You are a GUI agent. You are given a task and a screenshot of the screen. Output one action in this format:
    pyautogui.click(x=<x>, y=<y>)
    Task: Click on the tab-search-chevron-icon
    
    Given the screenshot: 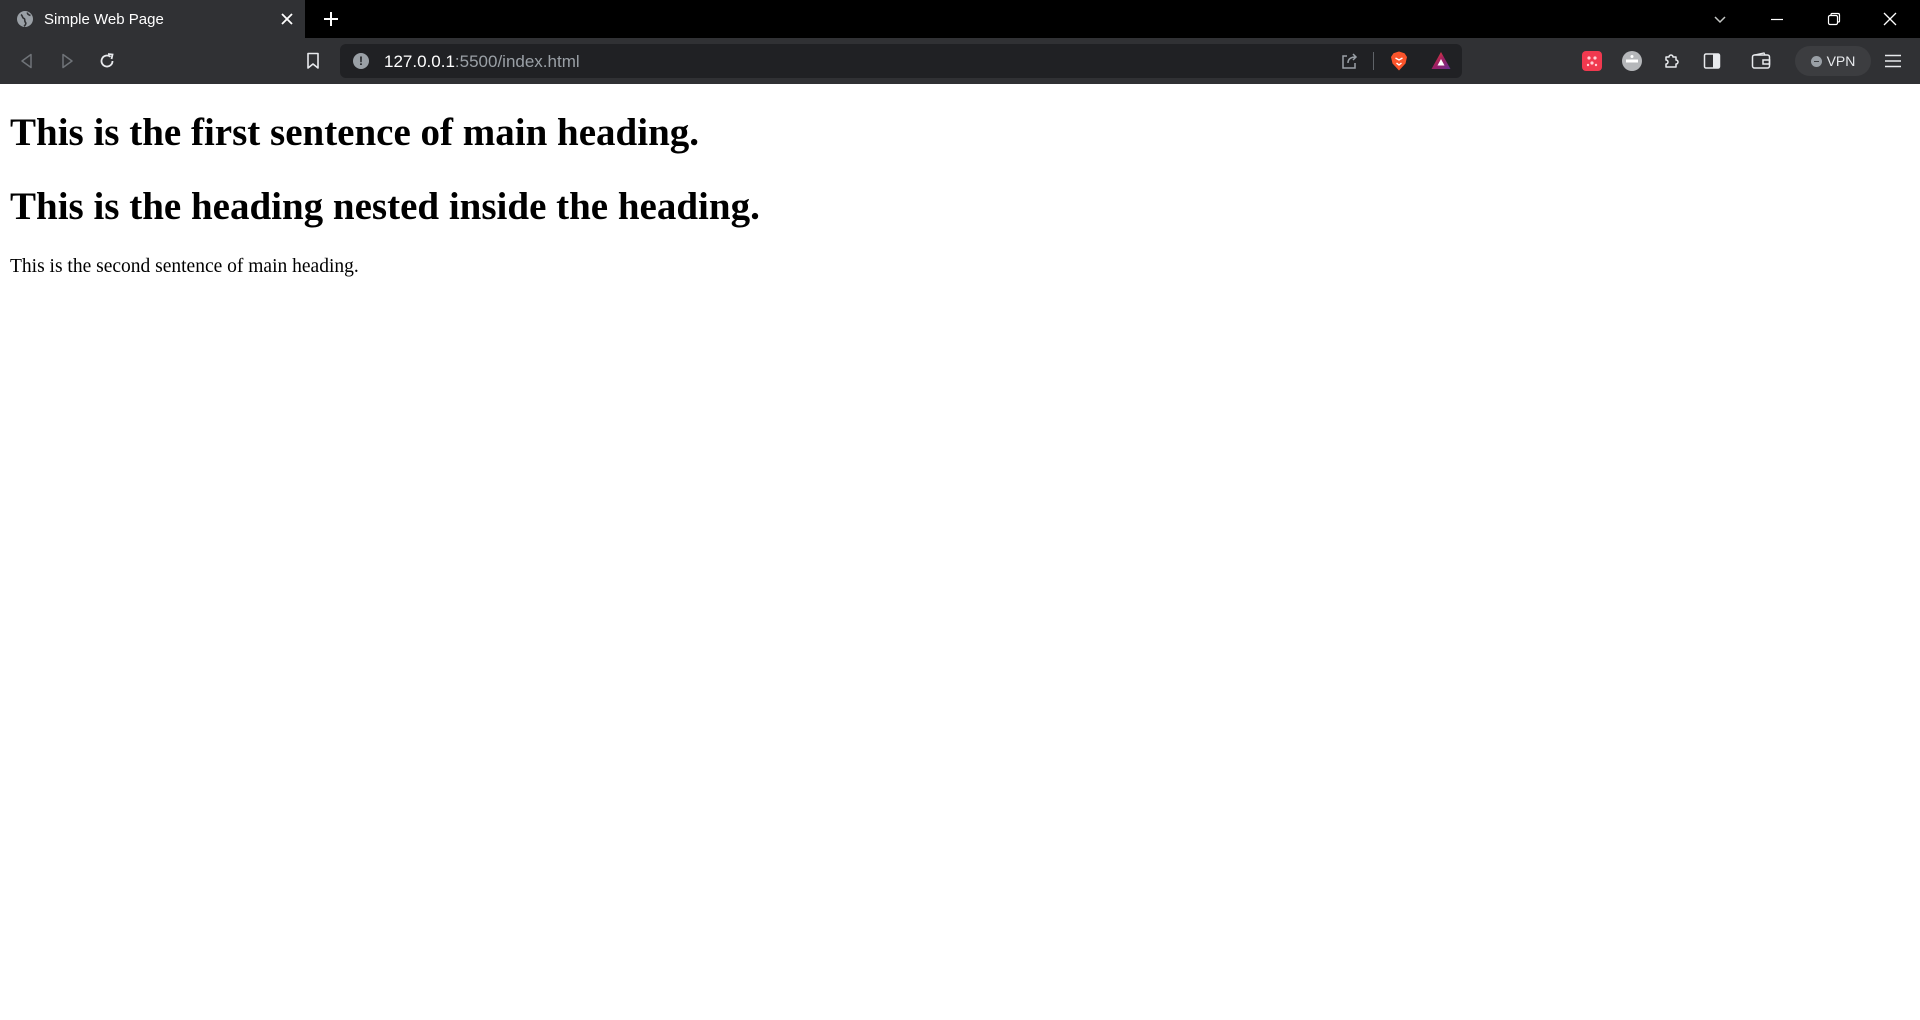 What is the action you would take?
    pyautogui.click(x=1720, y=19)
    